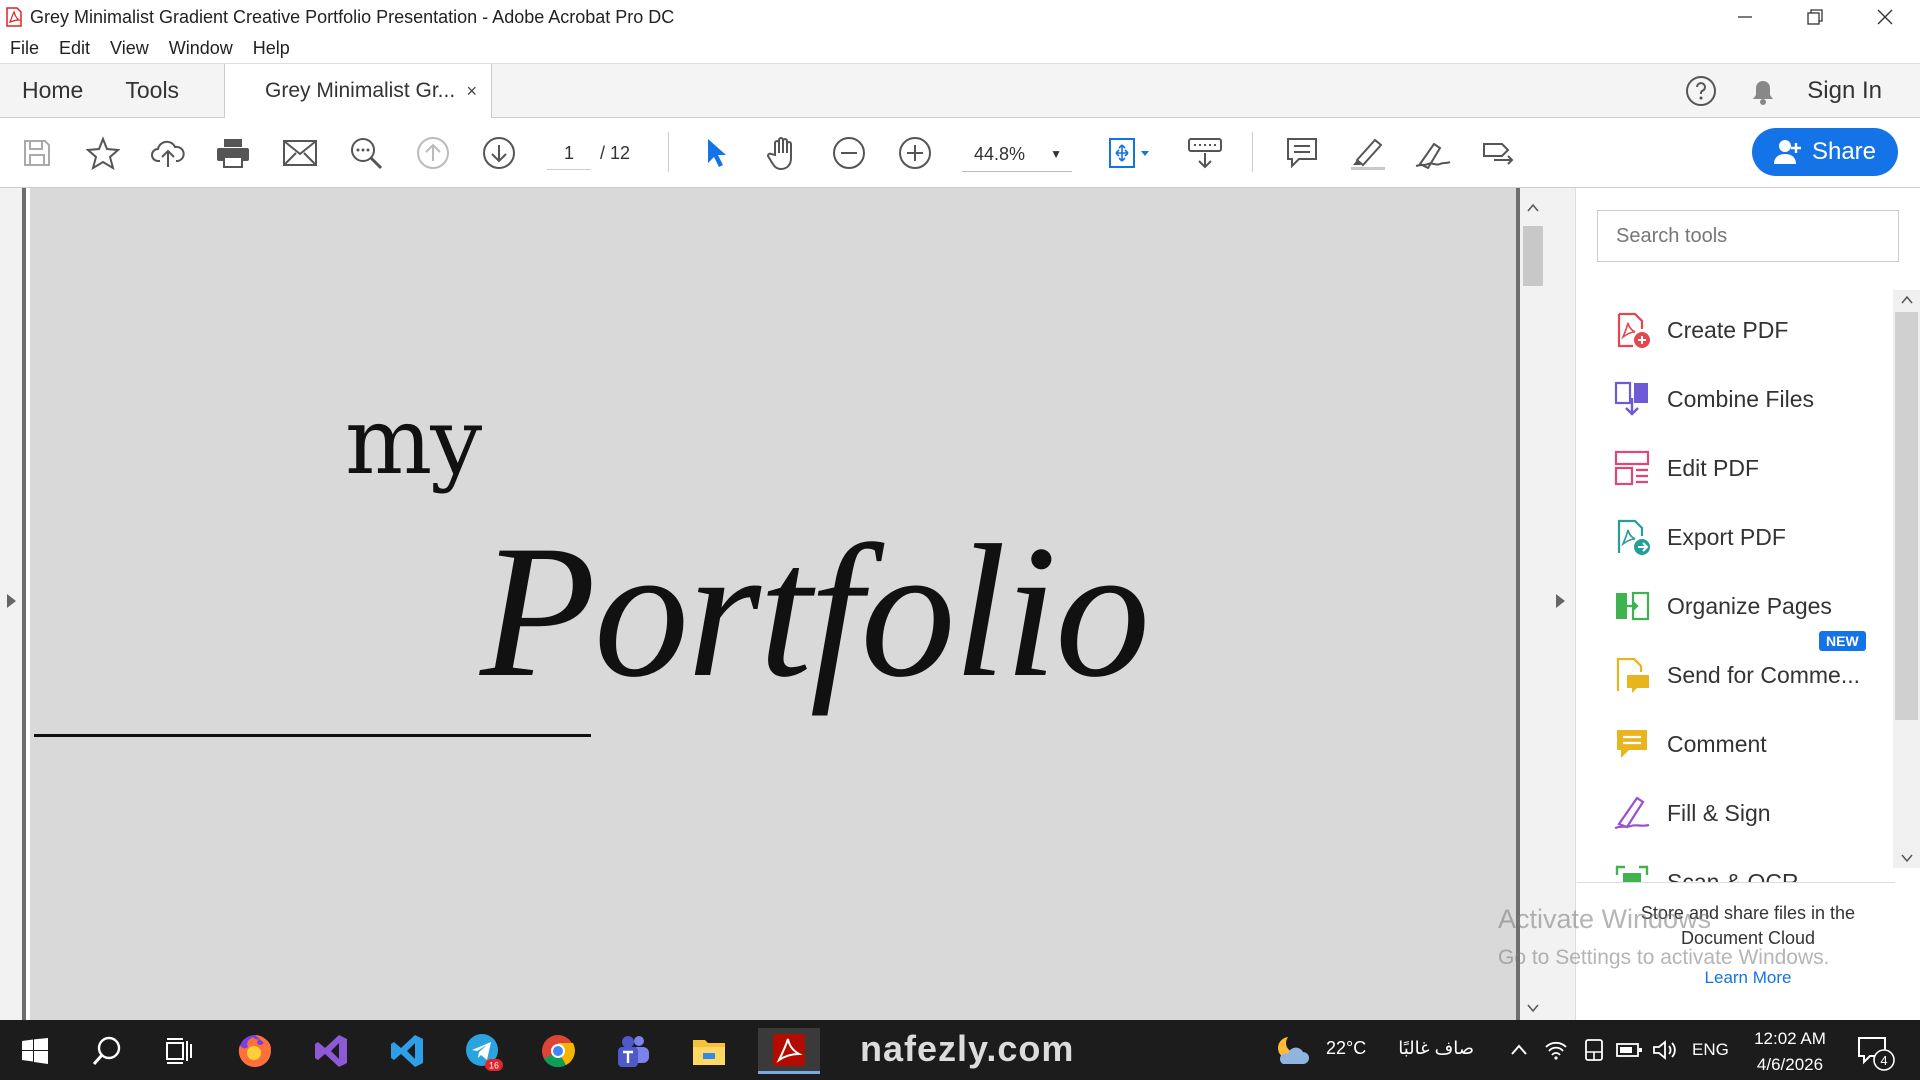 Image resolution: width=1920 pixels, height=1080 pixels. I want to click on menu-edit: Edit, so click(74, 48).